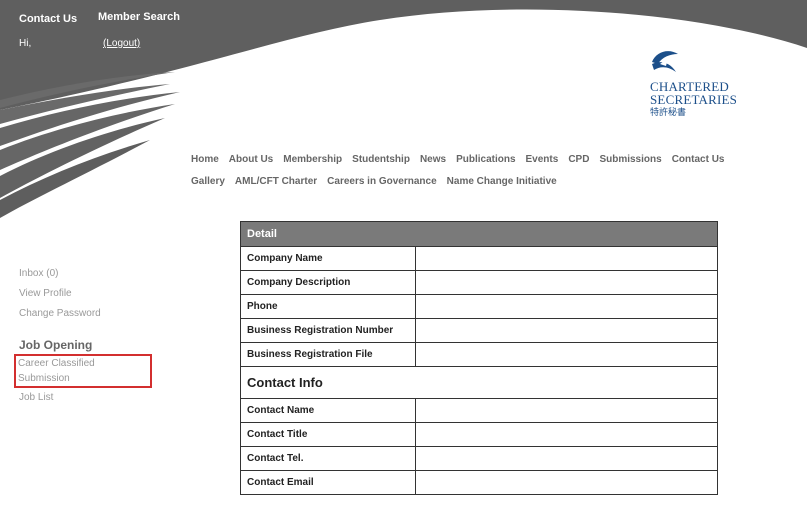 Image resolution: width=807 pixels, height=506 pixels. What do you see at coordinates (312, 159) in the screenshot?
I see `nav-membership: Membership` at bounding box center [312, 159].